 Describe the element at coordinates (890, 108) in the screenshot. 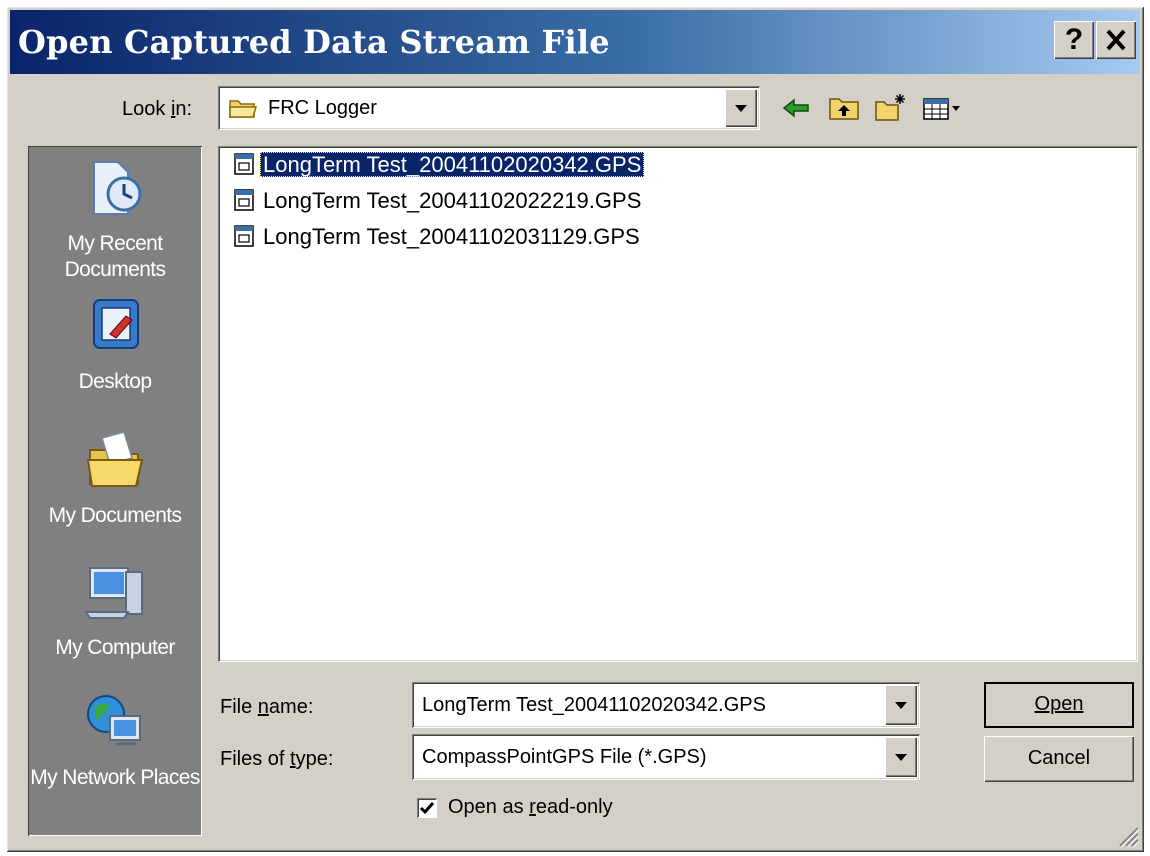

I see `new-folder-icon` at that location.